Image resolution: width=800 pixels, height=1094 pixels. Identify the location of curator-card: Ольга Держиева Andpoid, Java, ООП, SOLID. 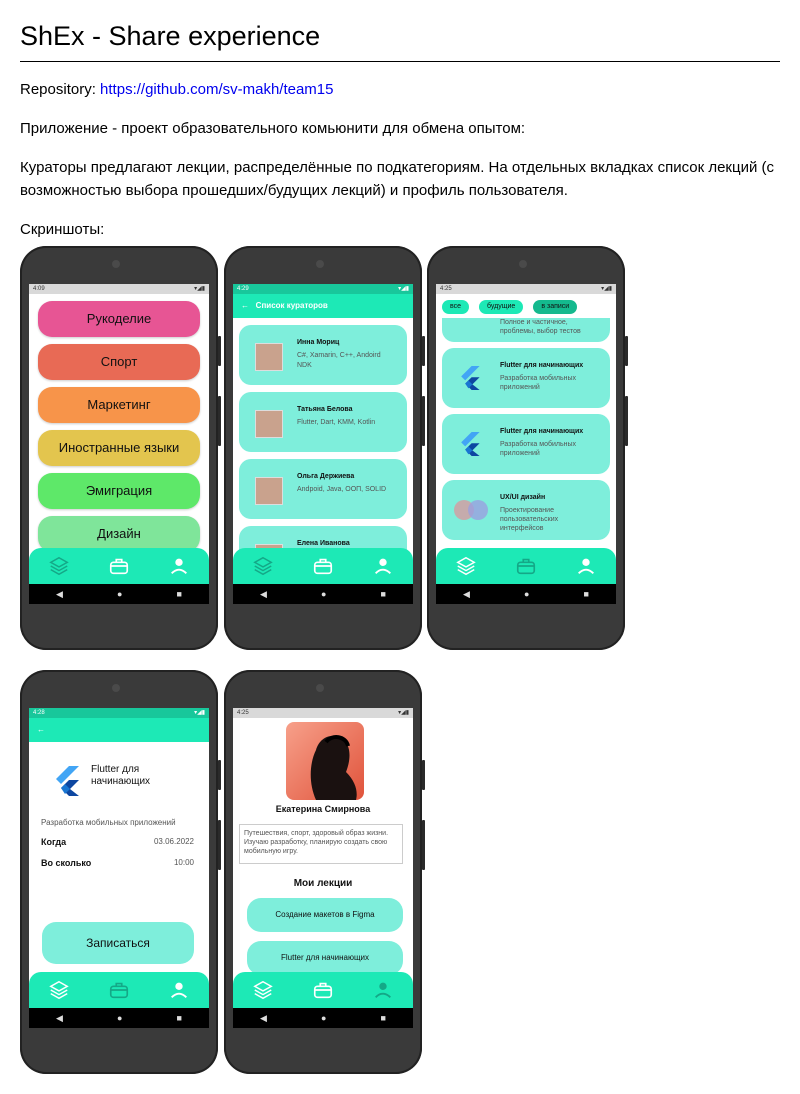
(323, 489).